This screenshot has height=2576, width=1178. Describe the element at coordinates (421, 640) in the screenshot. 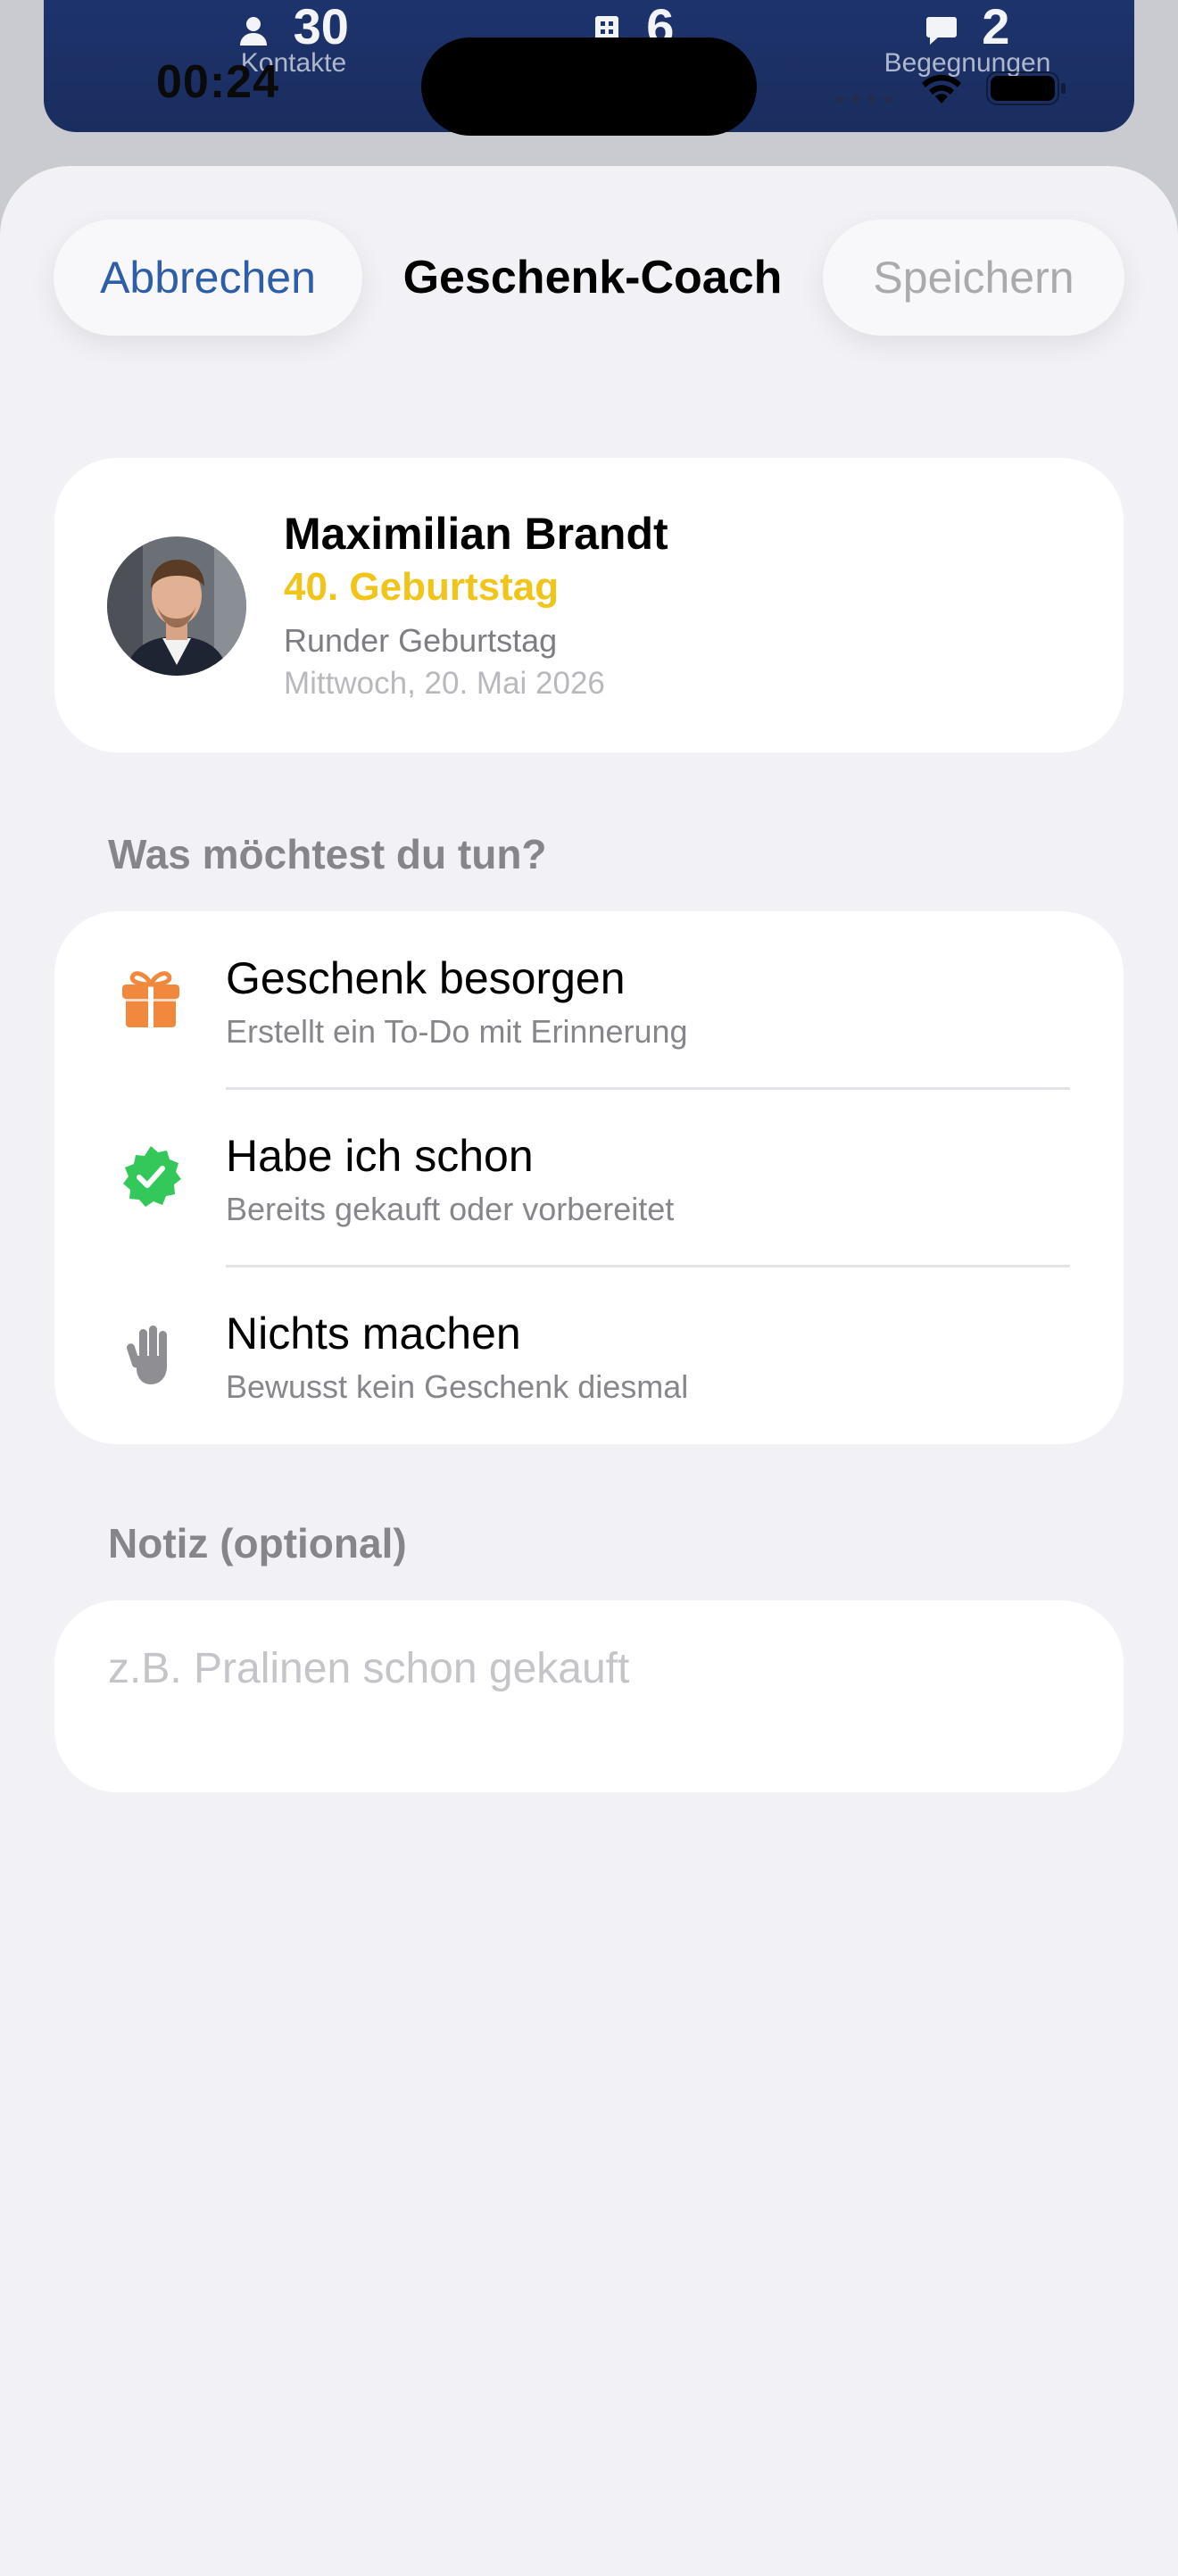

I see `occasion-type: Runder Geburtstag` at that location.